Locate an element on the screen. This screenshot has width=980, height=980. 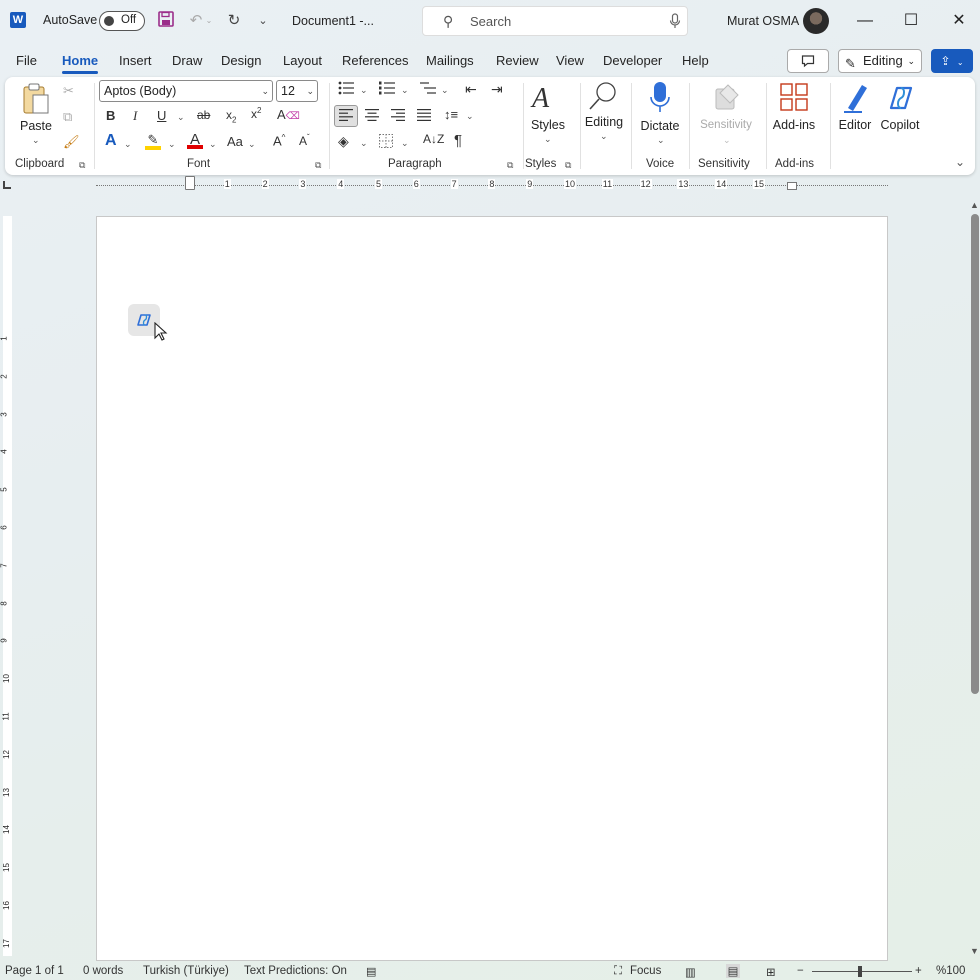
cut-icon: ✂ is located at coordinates (68, 91).